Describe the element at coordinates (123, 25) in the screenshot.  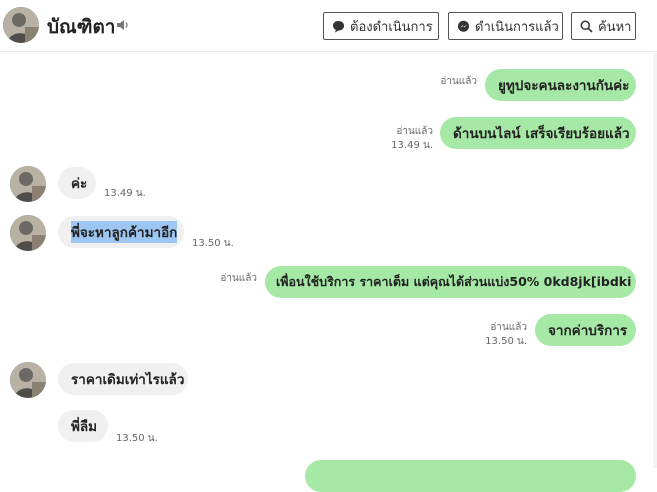
I see `speaker-icon` at that location.